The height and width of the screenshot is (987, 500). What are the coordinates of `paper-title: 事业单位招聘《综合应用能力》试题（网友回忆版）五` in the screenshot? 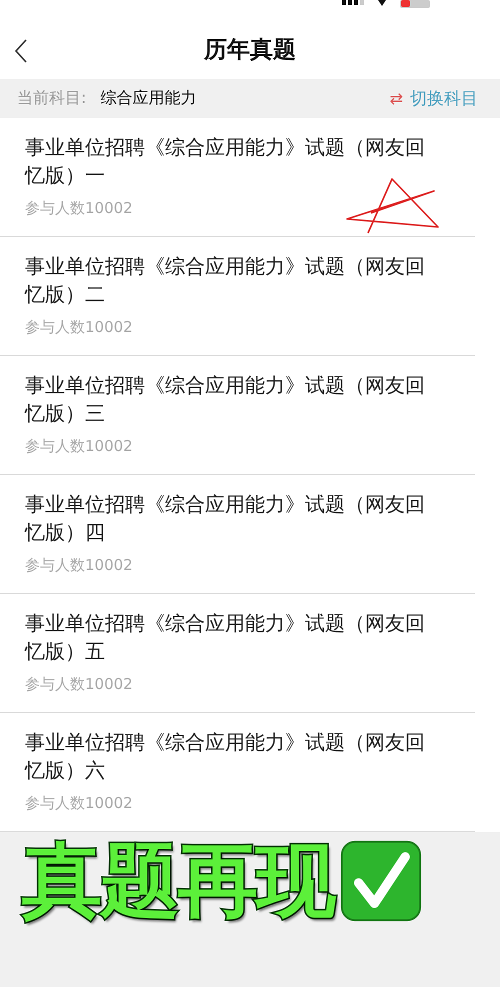 It's located at (225, 637).